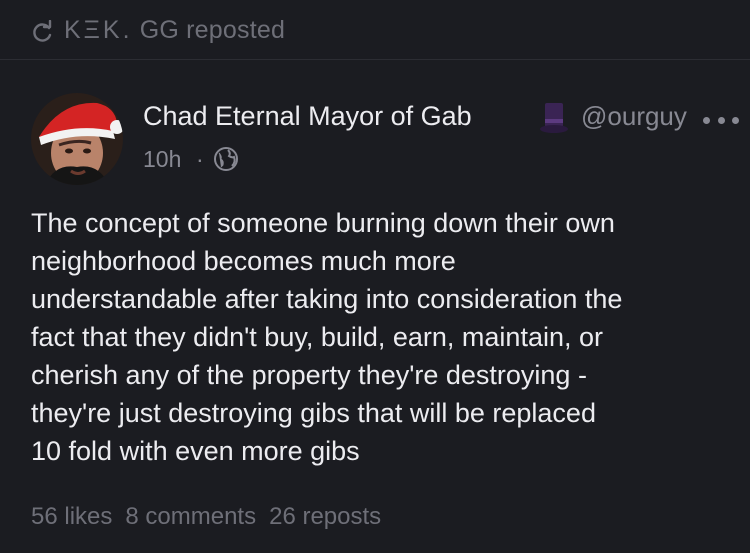 This screenshot has width=750, height=553. What do you see at coordinates (375, 30) in the screenshot?
I see `repost-header: KΞK. GG reposted` at bounding box center [375, 30].